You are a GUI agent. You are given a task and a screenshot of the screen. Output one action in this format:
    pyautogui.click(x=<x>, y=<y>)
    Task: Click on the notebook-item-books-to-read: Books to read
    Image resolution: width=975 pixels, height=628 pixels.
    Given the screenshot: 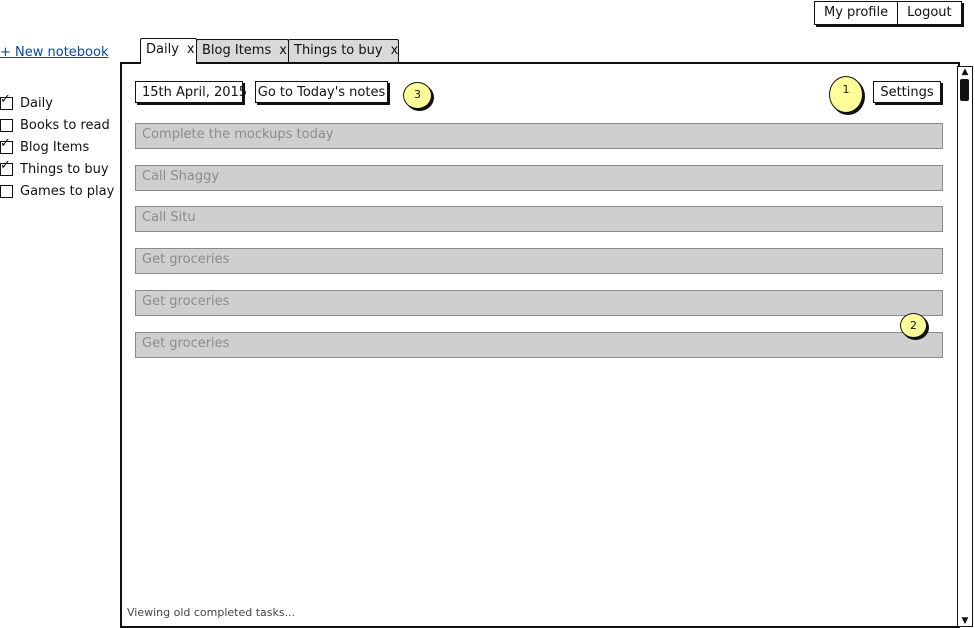 What is the action you would take?
    pyautogui.click(x=57, y=125)
    